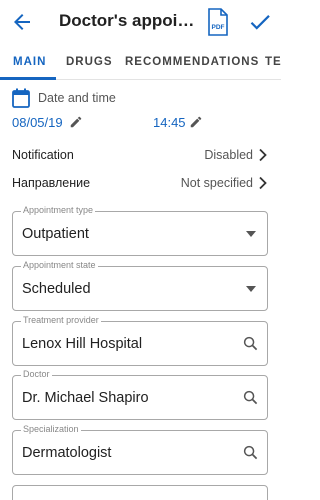 This screenshot has width=320, height=500. What do you see at coordinates (140, 492) in the screenshot?
I see `next-field` at bounding box center [140, 492].